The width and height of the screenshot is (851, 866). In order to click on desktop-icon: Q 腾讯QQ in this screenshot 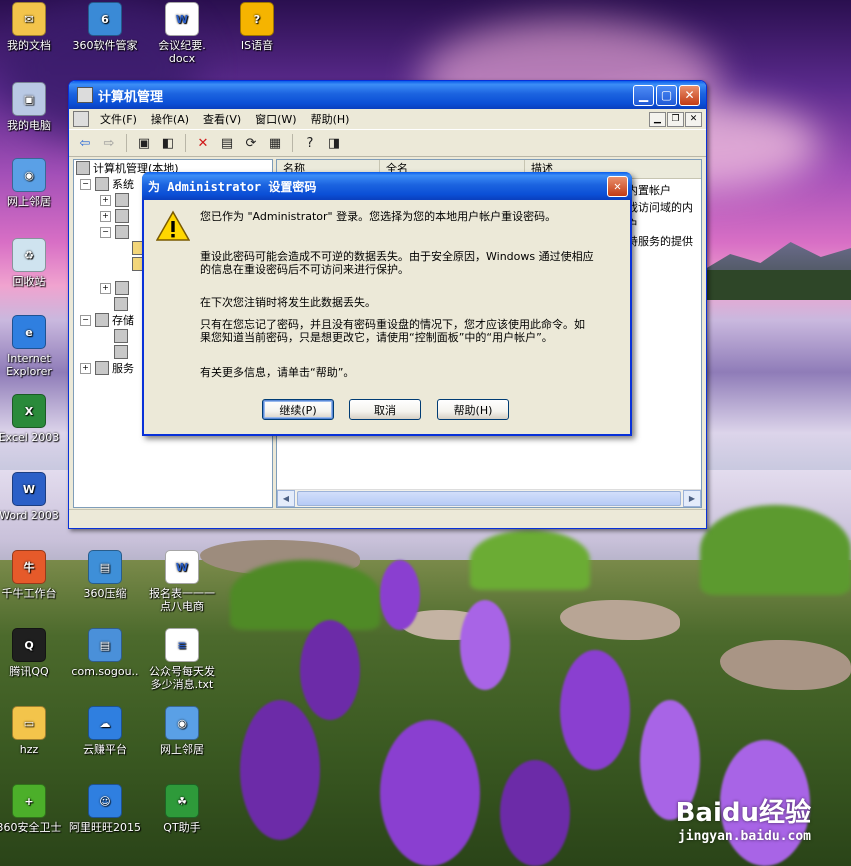, I will do `click(33, 653)`.